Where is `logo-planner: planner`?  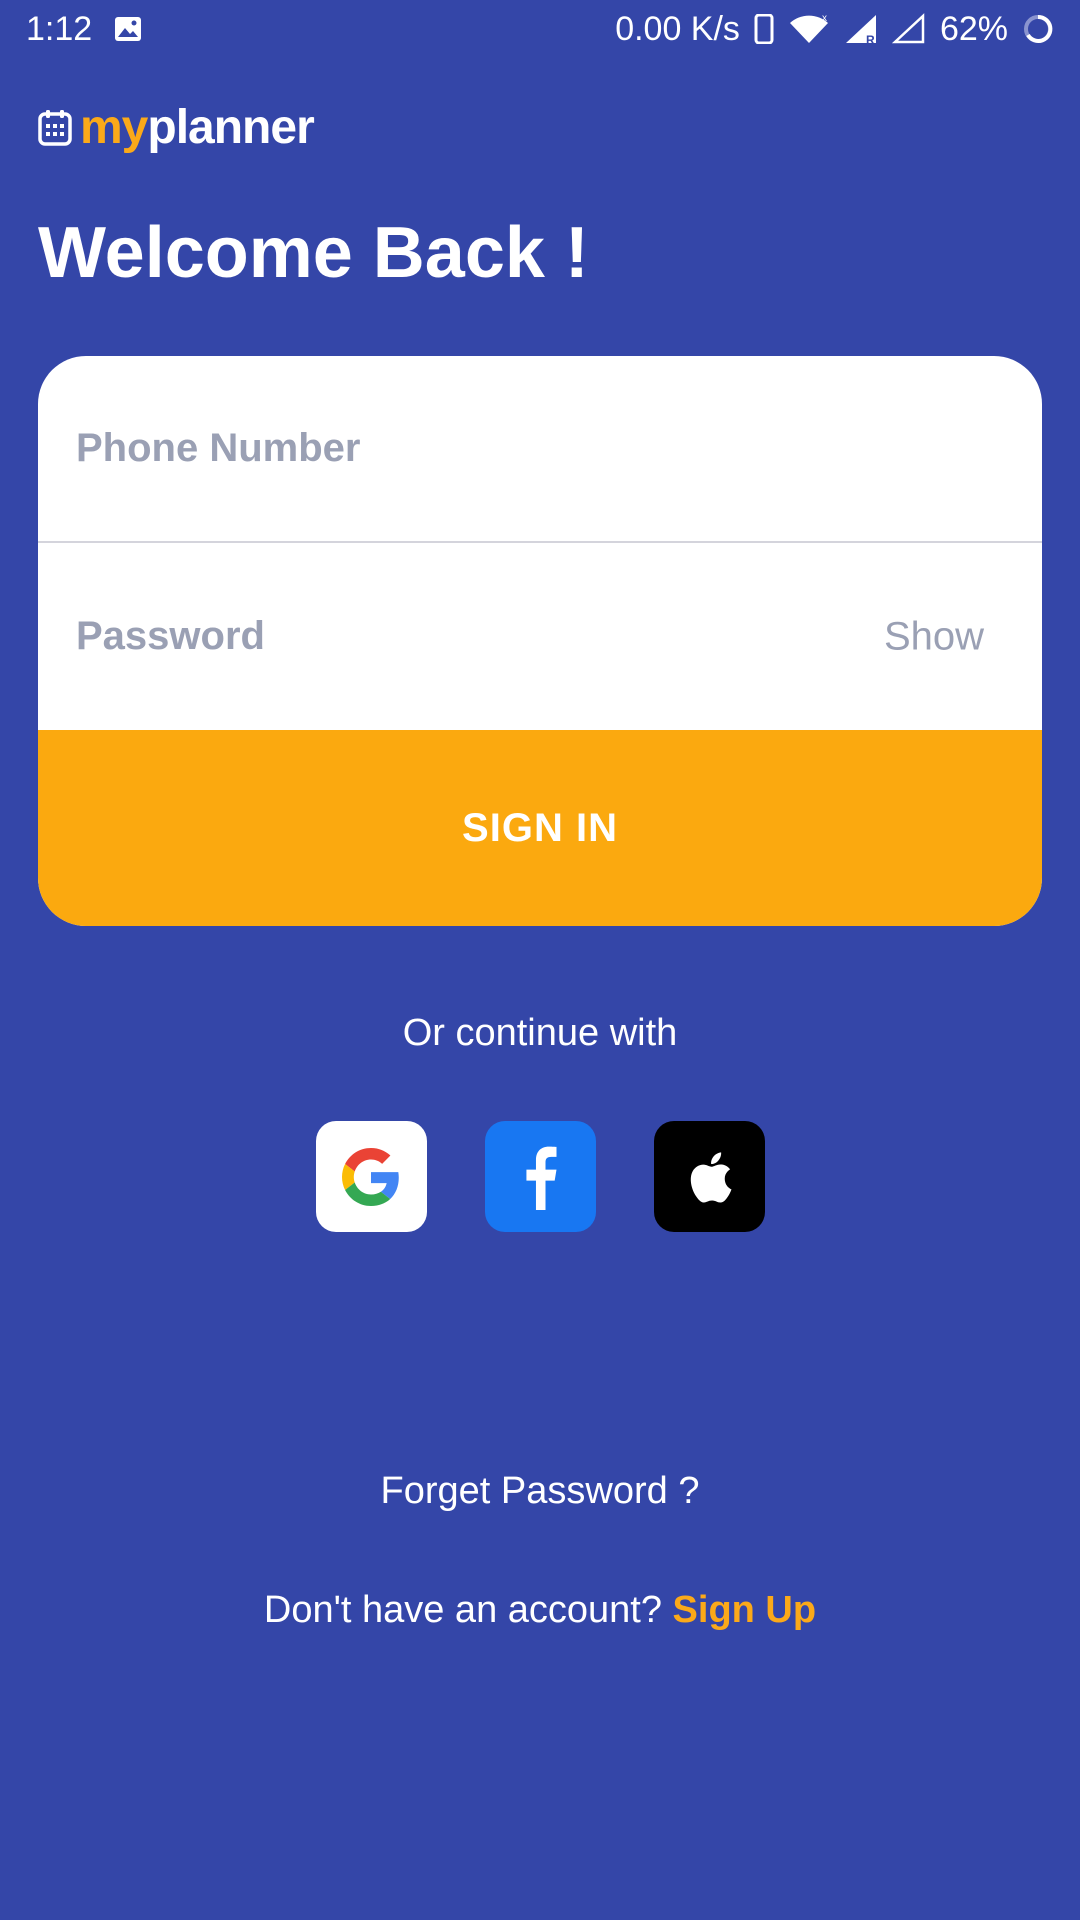
logo-planner: planner is located at coordinates (230, 127).